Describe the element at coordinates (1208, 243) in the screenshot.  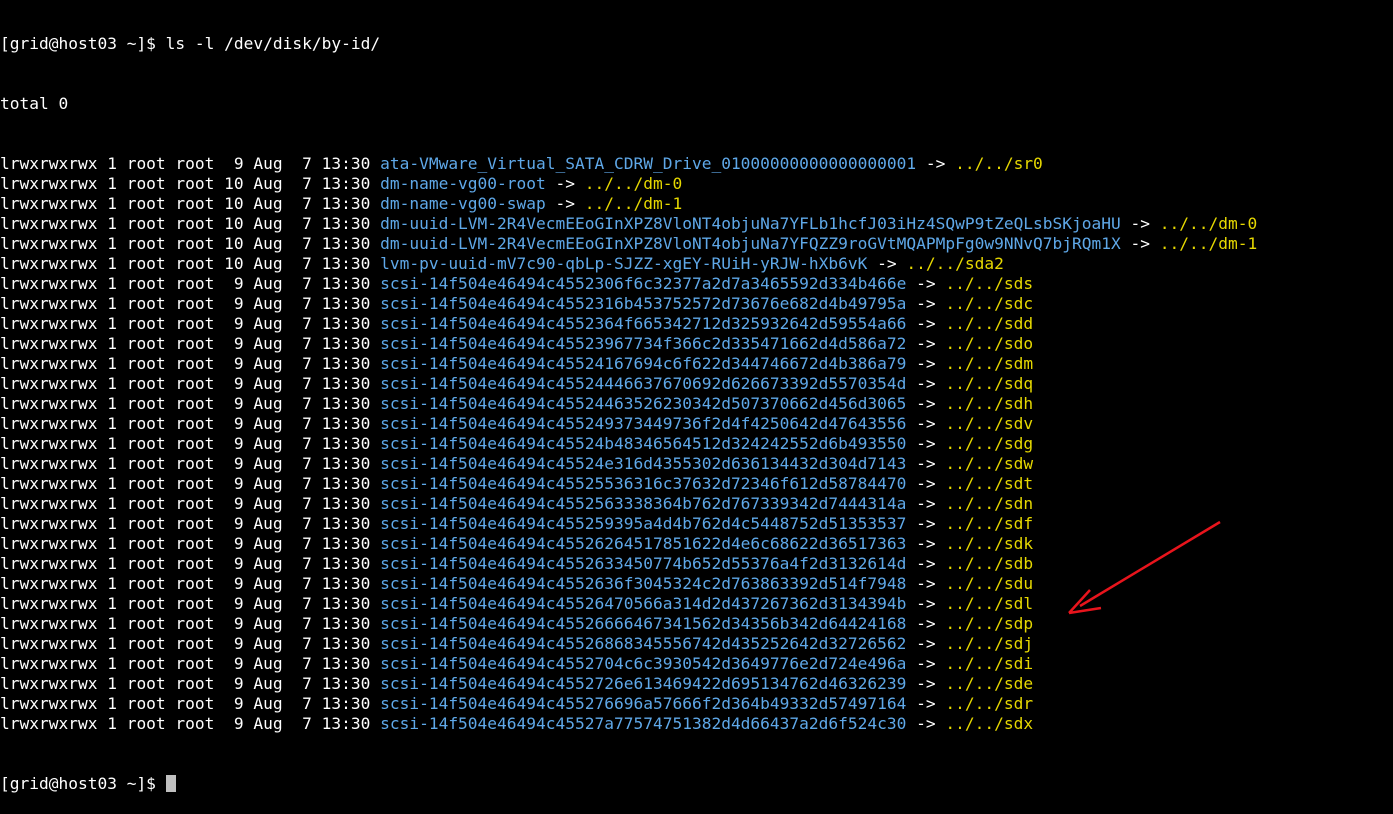
I see `symlink-target: ../../dm-1` at that location.